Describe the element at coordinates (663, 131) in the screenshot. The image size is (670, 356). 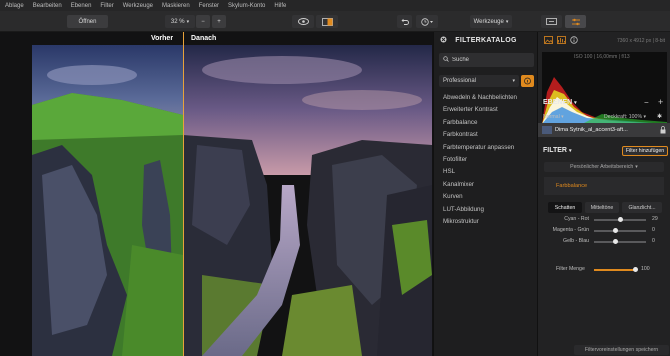
I see `lock-icon` at that location.